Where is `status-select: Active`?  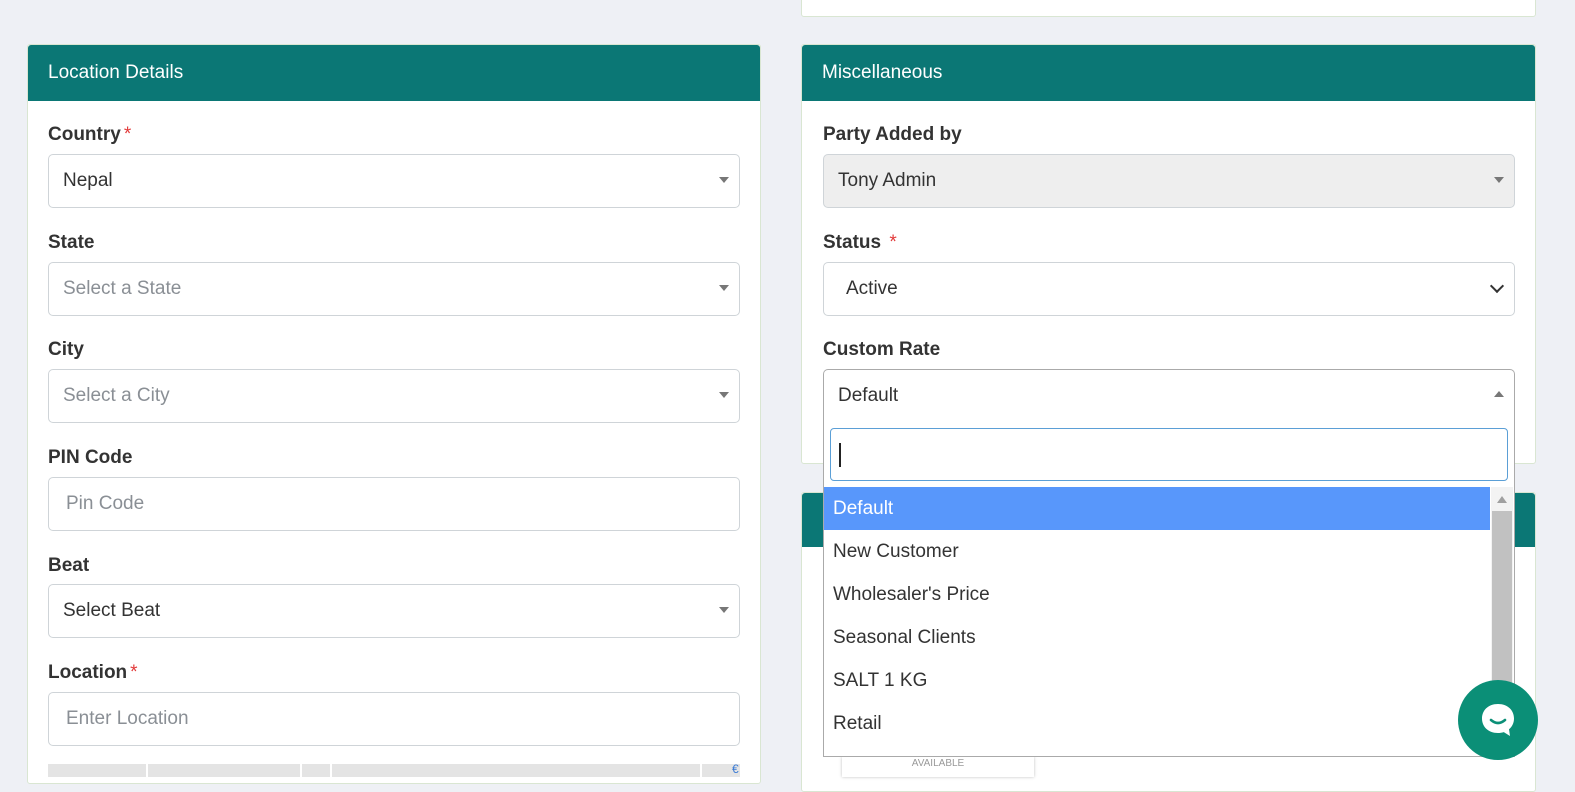 status-select: Active is located at coordinates (1169, 289).